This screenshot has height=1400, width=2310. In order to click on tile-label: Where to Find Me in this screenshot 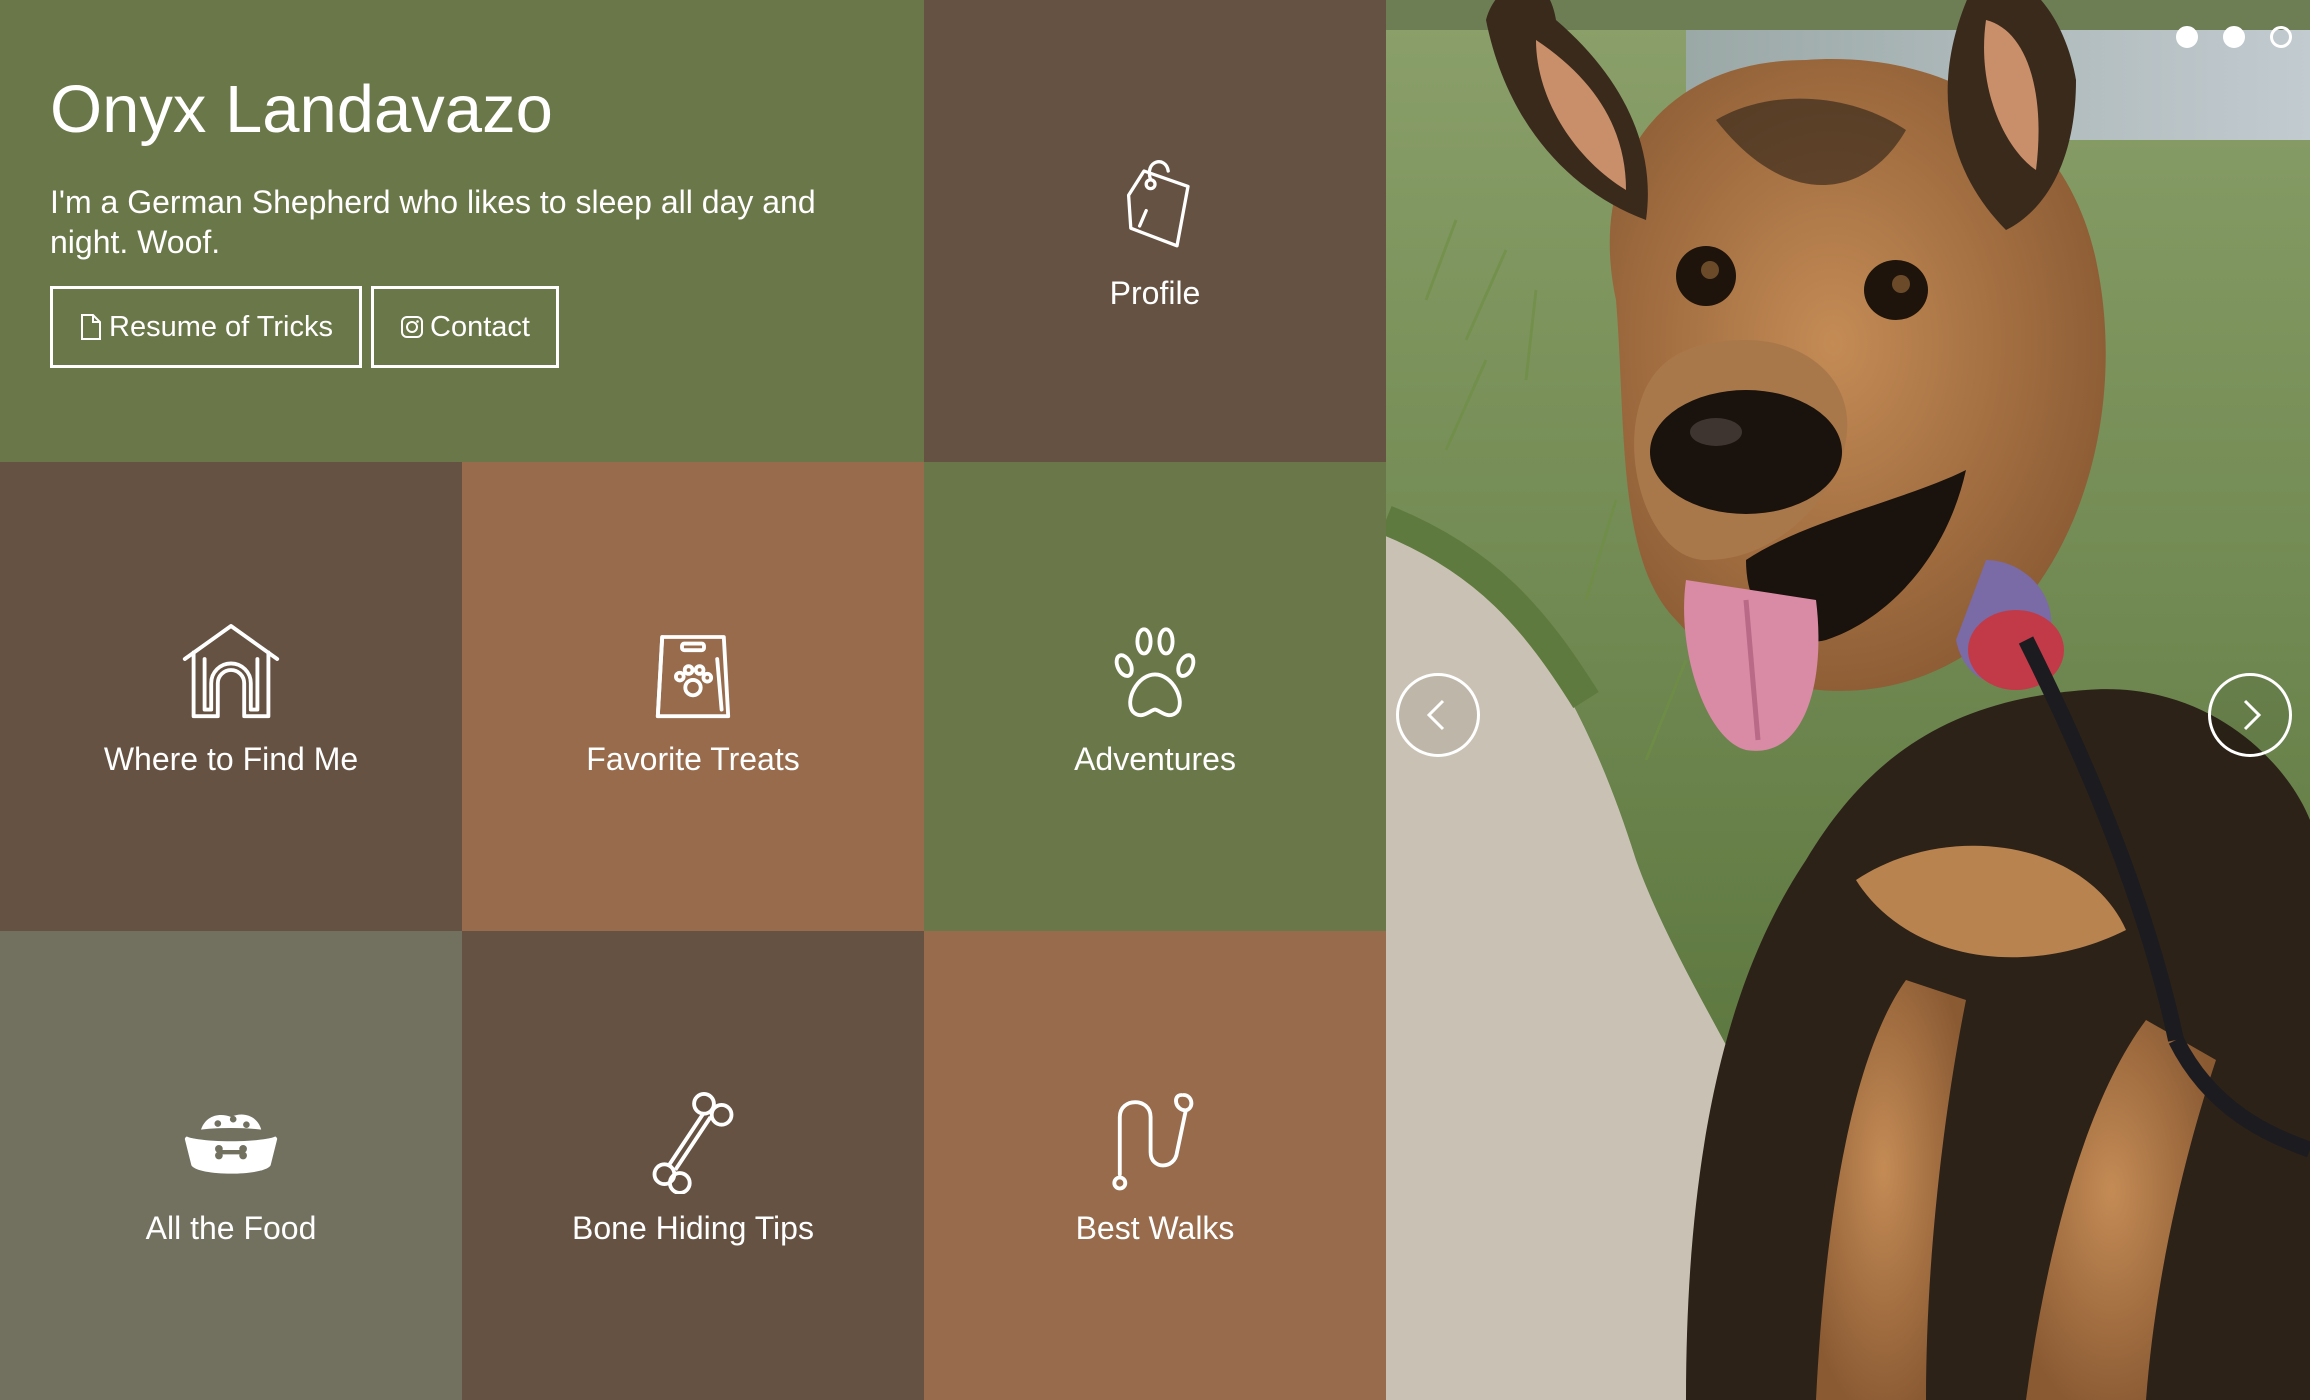, I will do `click(231, 758)`.